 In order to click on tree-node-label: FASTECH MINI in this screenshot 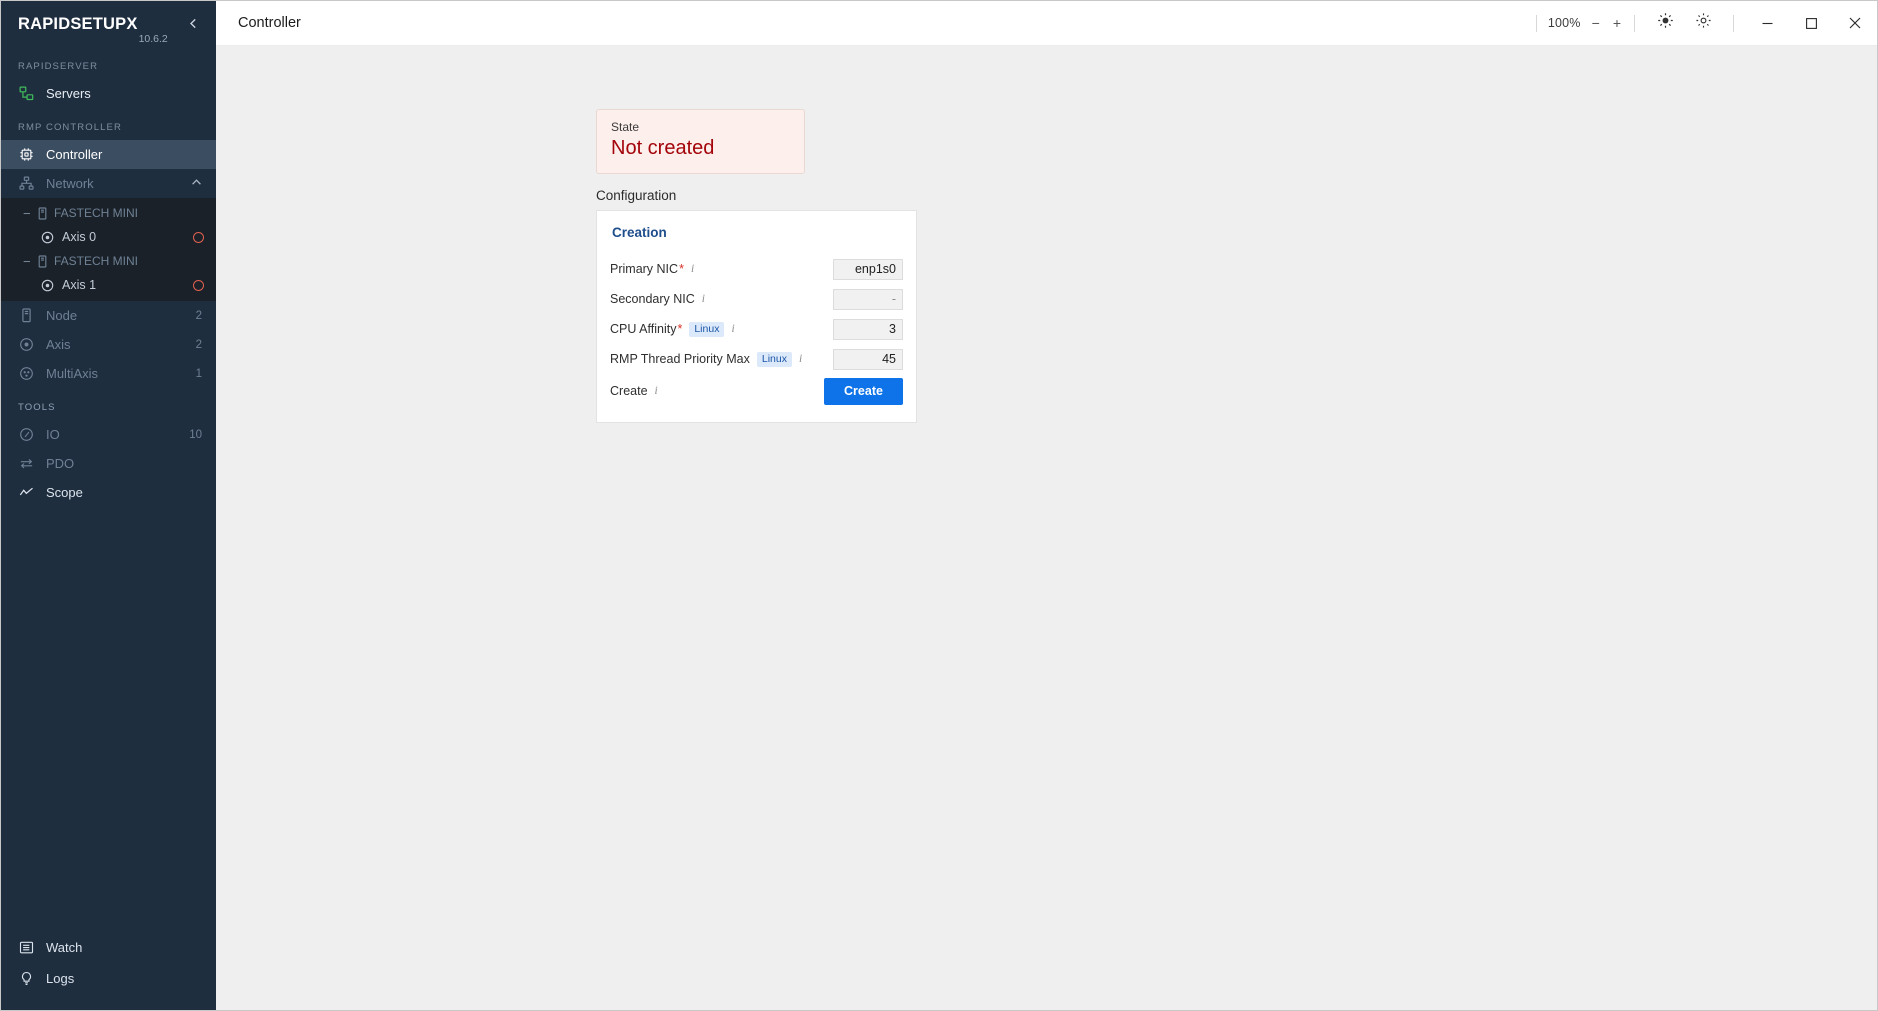, I will do `click(96, 213)`.